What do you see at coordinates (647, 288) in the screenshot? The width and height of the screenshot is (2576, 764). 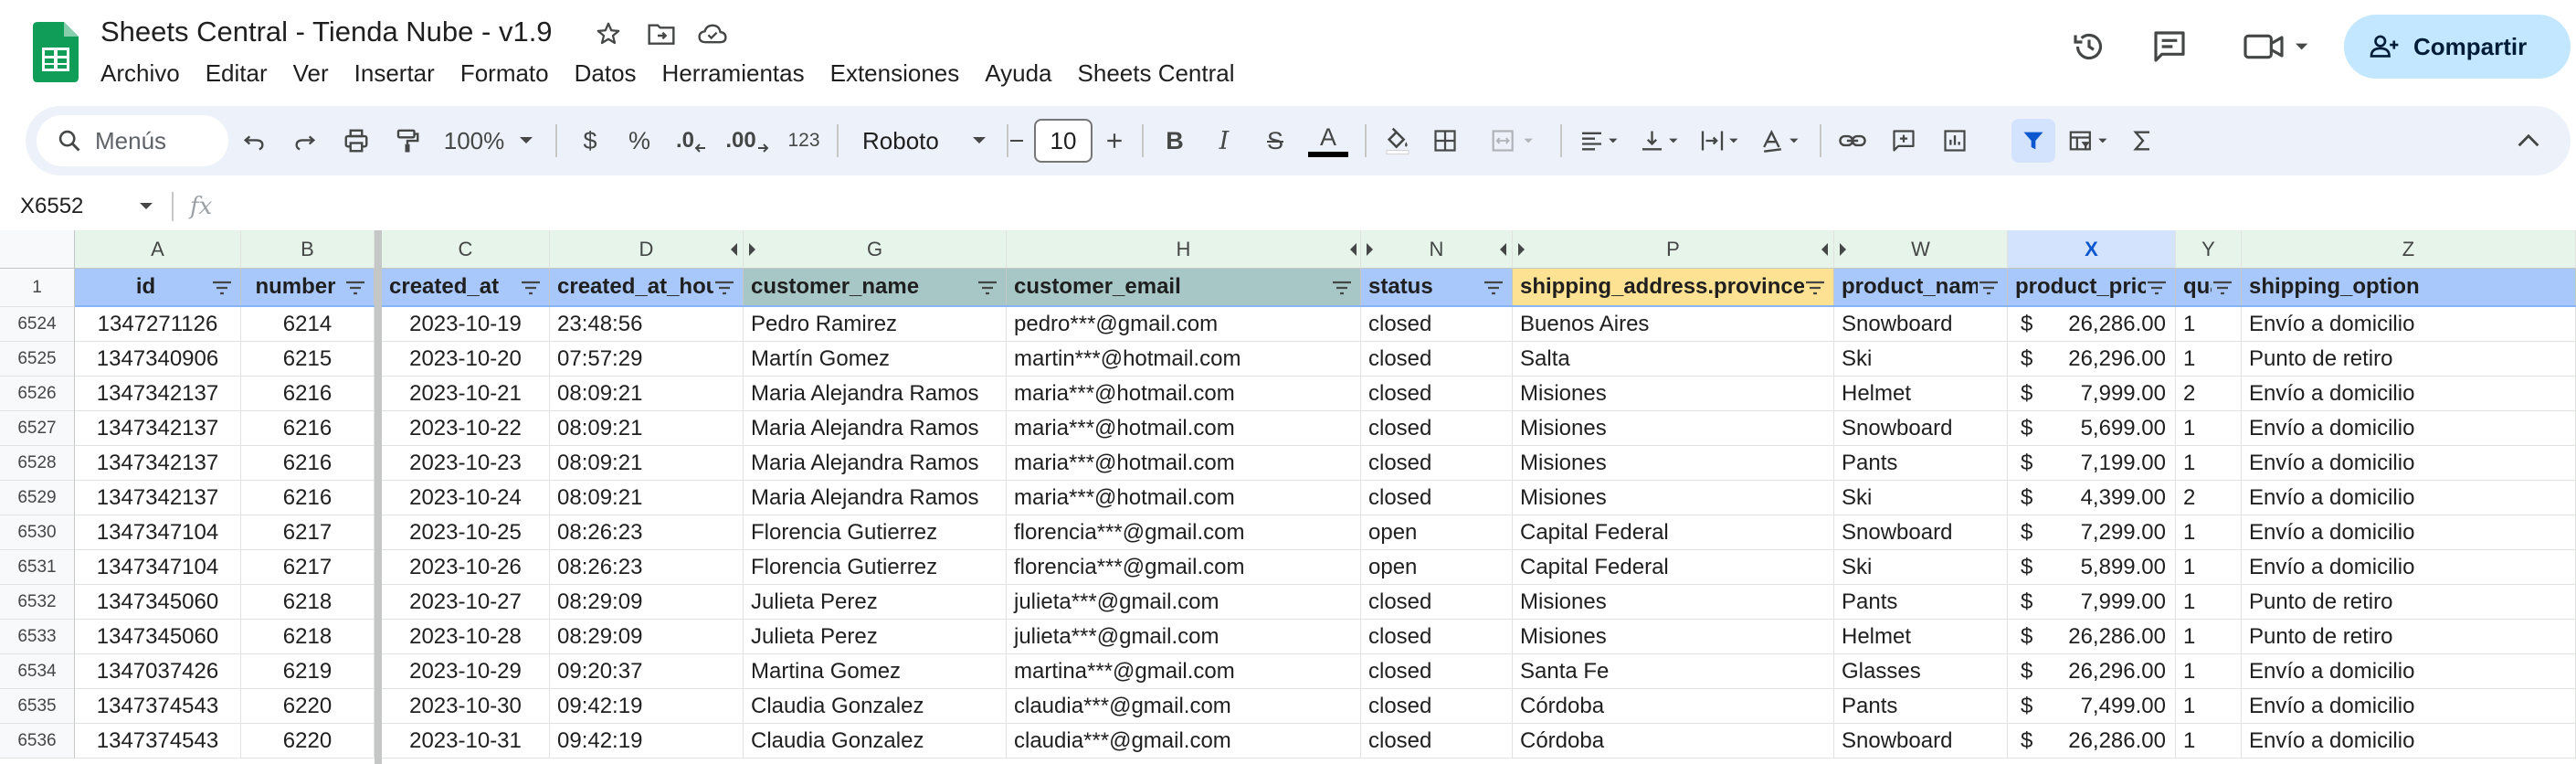 I see `column-title-created-at-hour: created_at_hour` at bounding box center [647, 288].